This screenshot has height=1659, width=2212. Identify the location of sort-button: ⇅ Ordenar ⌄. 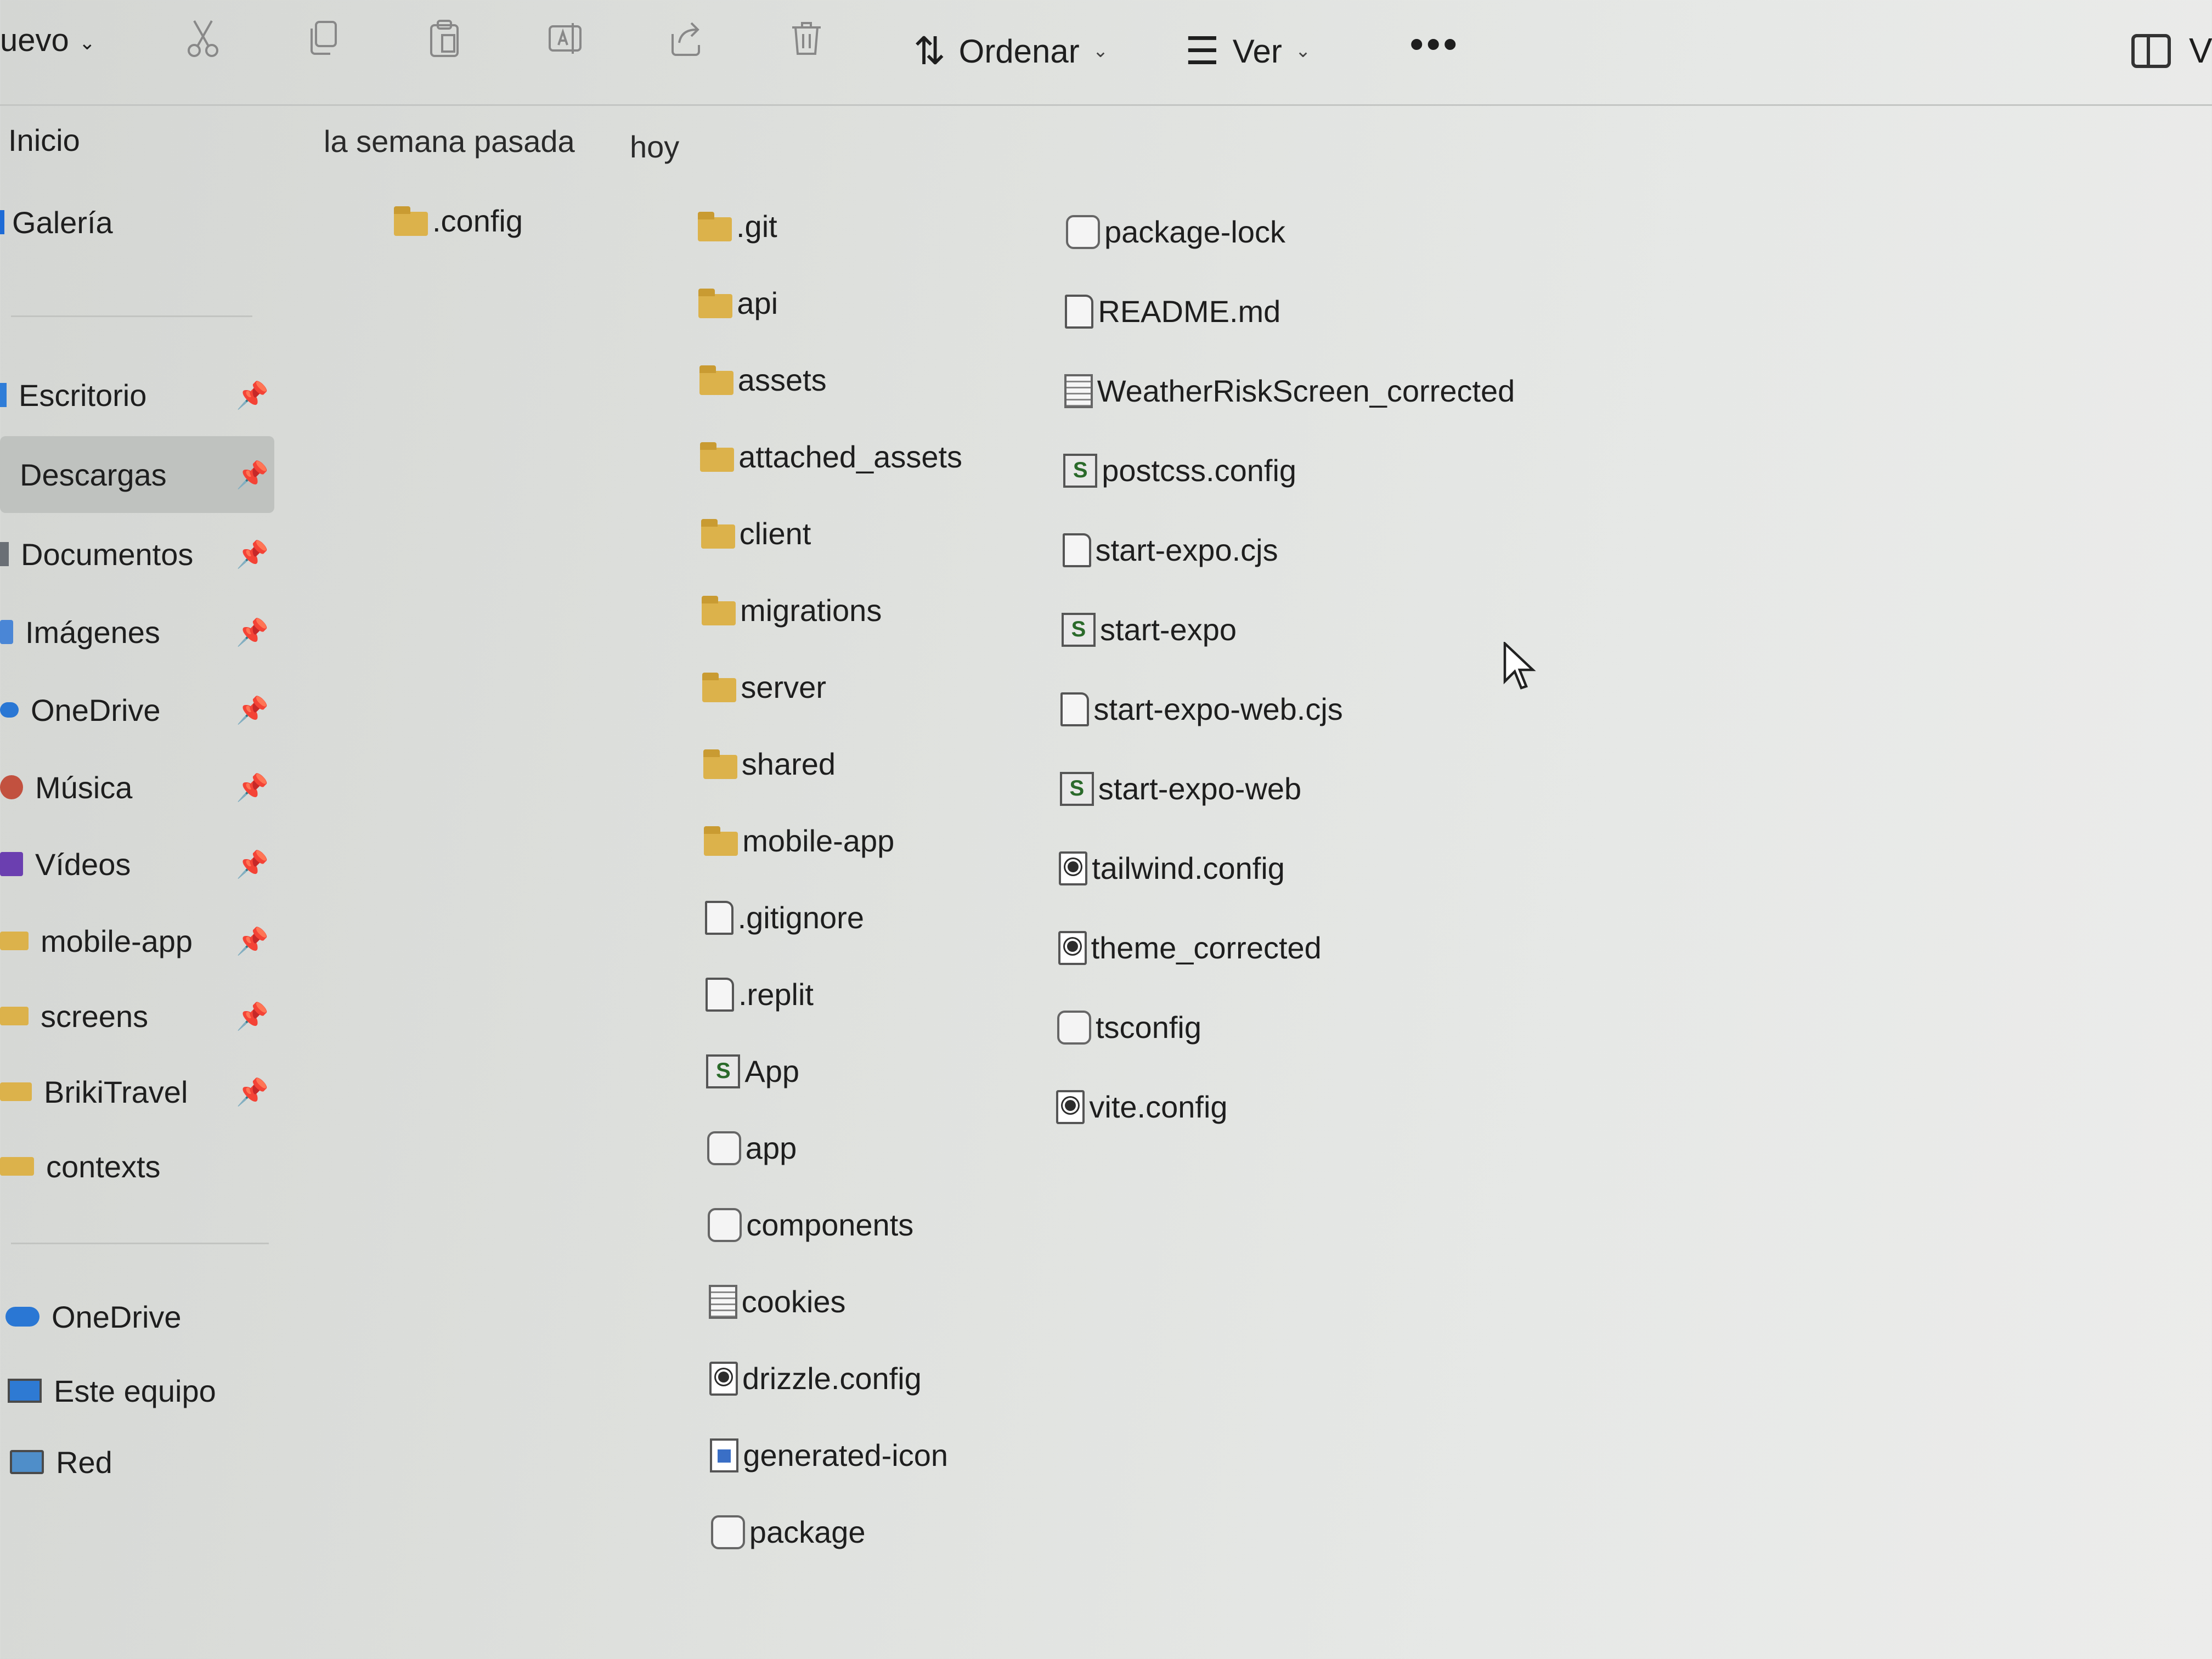
(1010, 52).